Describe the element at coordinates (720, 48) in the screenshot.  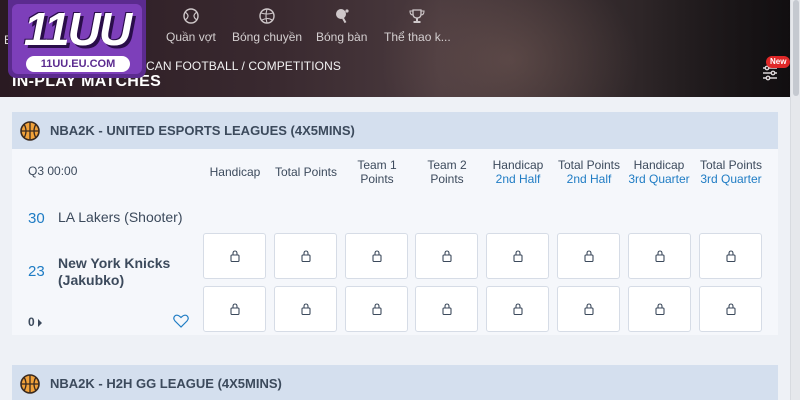
I see `header-shade` at that location.